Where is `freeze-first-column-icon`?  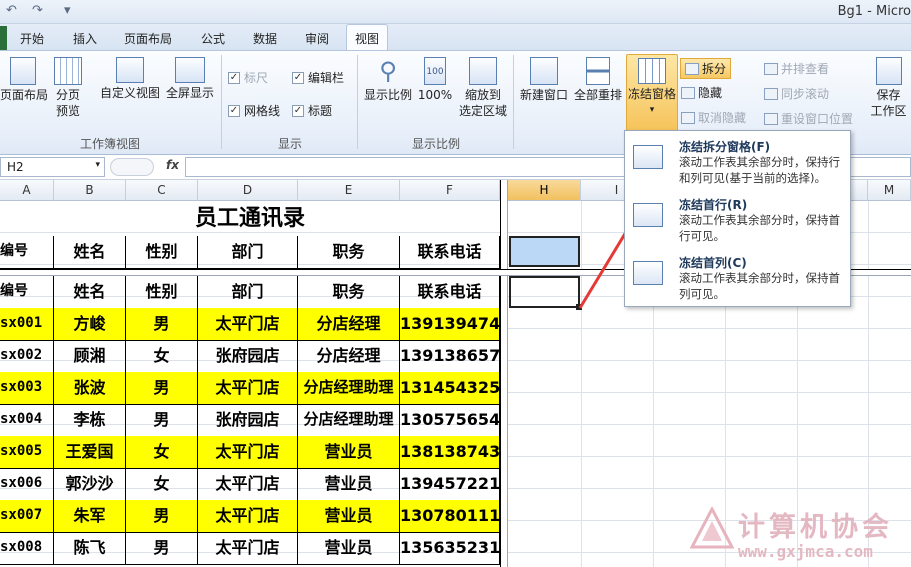
freeze-first-column-icon is located at coordinates (648, 273).